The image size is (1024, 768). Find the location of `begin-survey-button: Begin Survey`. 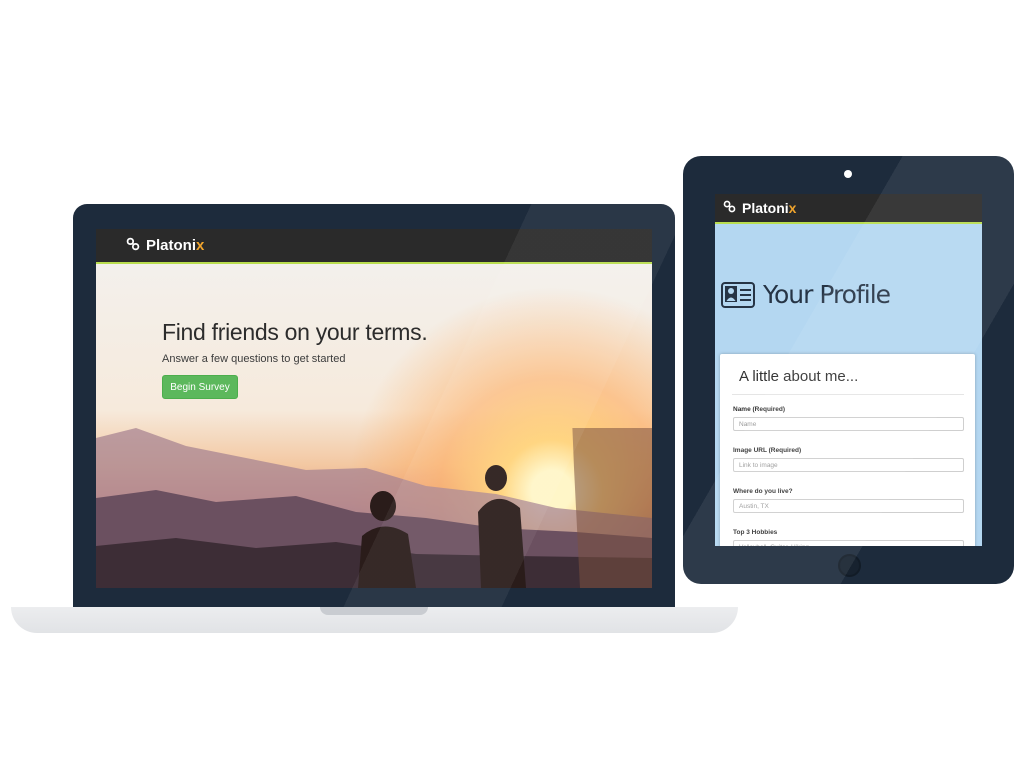

begin-survey-button: Begin Survey is located at coordinates (200, 387).